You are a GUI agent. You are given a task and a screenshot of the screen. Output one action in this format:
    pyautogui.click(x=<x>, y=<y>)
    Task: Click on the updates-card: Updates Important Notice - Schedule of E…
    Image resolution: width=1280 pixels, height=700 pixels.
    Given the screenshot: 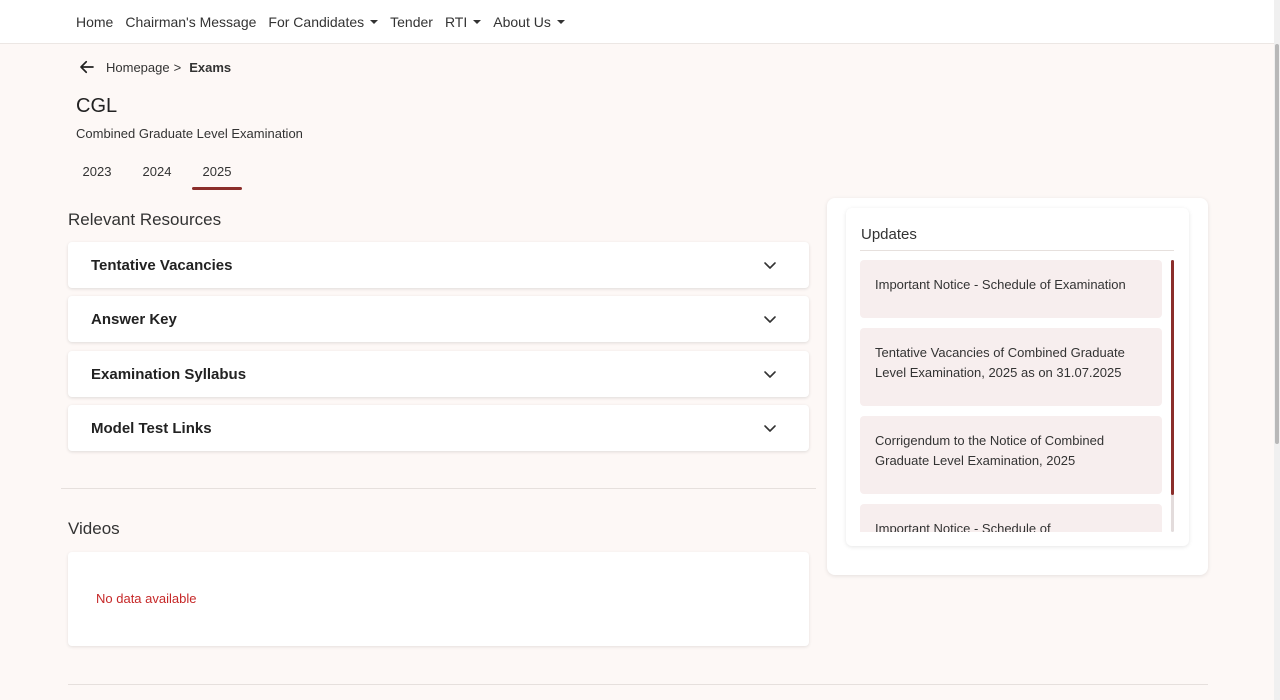 What is the action you would take?
    pyautogui.click(x=1017, y=377)
    